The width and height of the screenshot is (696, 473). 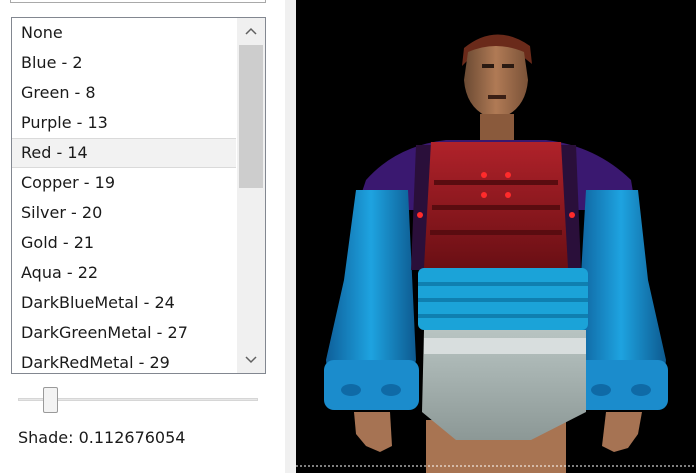 I want to click on top-dropdown-edge, so click(x=138, y=1).